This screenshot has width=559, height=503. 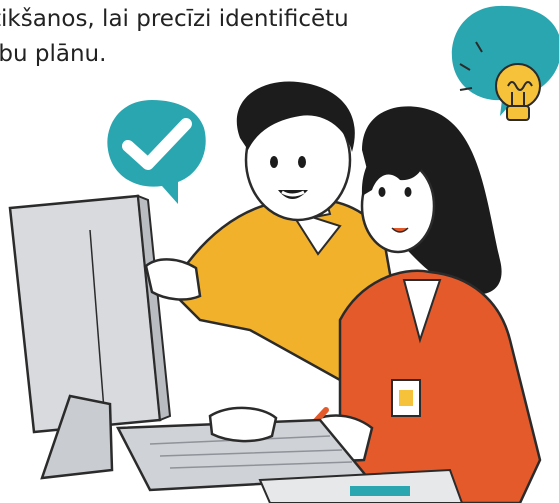 What do you see at coordinates (156, 152) in the screenshot?
I see `checkmark-bubble` at bounding box center [156, 152].